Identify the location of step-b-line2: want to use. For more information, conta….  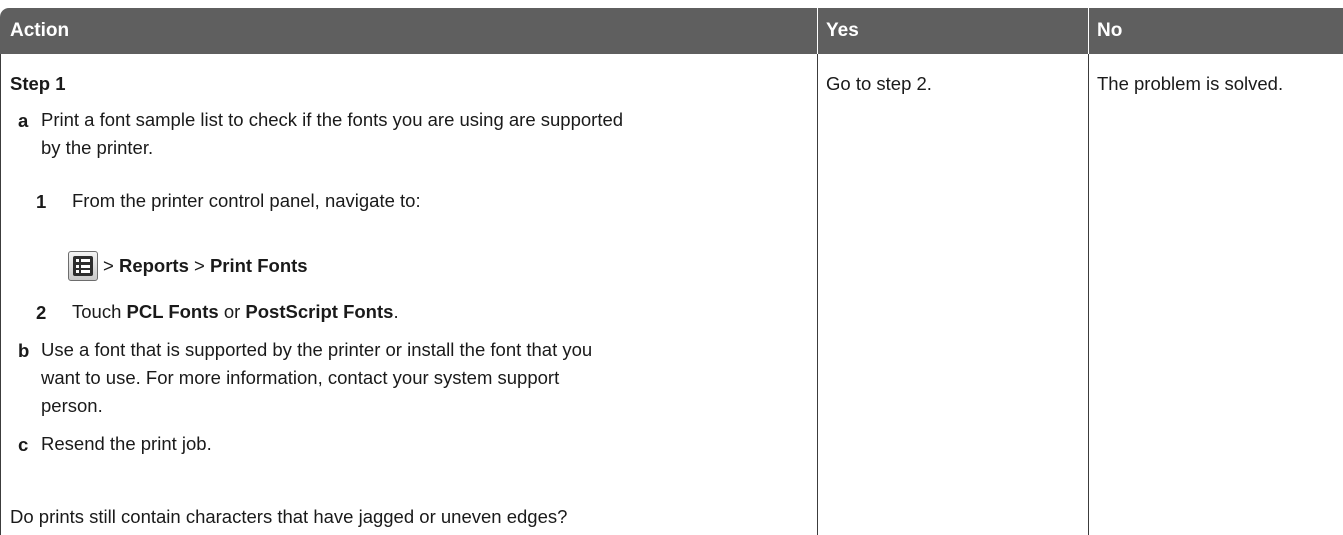
(300, 377).